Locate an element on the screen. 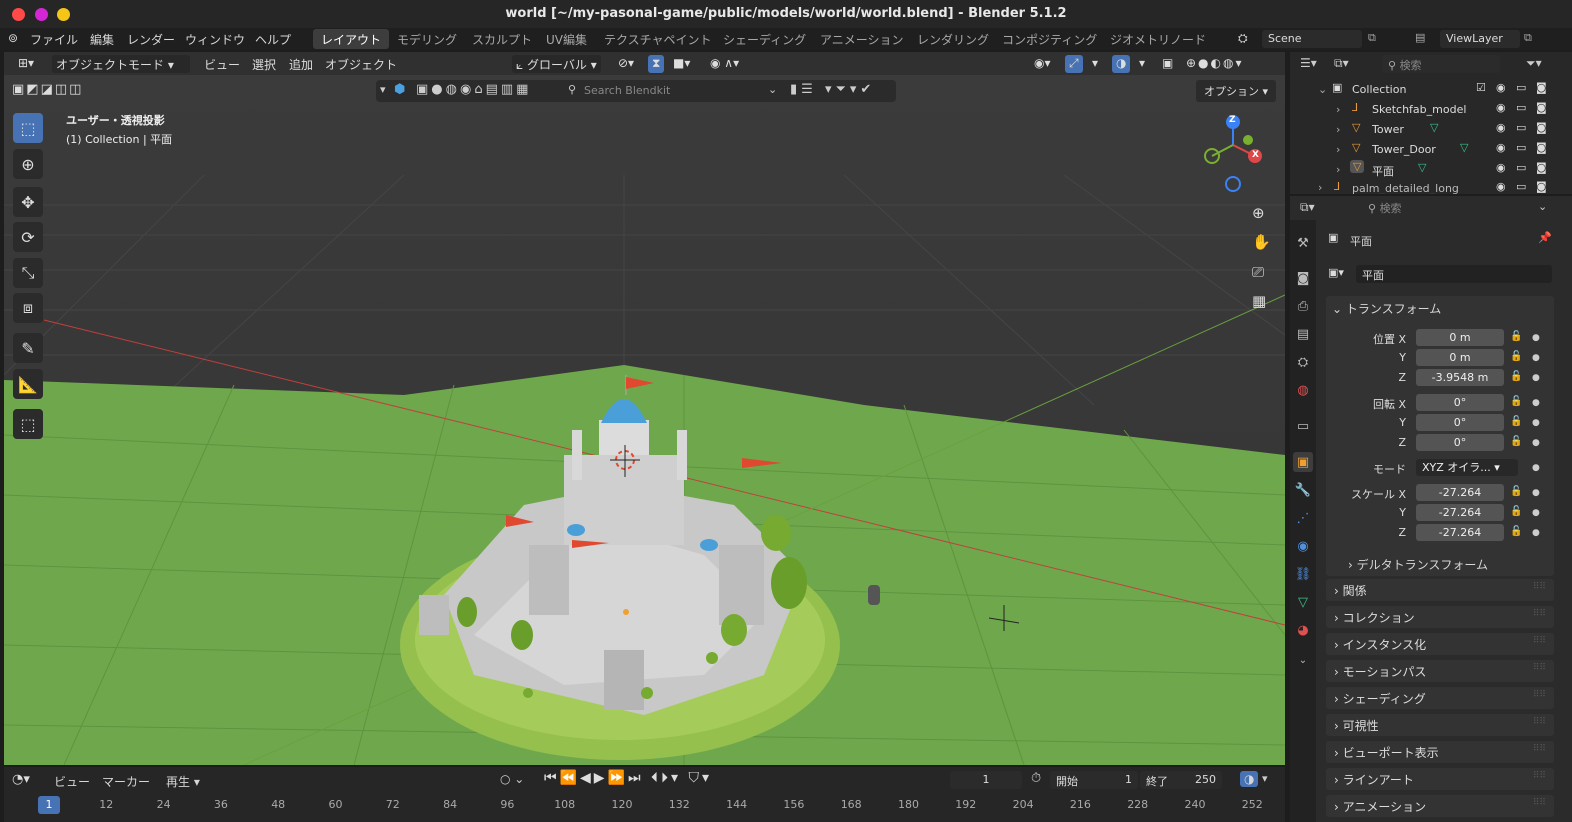 This screenshot has width=1572, height=822. render-tab-icon: ◙ is located at coordinates (1303, 278).